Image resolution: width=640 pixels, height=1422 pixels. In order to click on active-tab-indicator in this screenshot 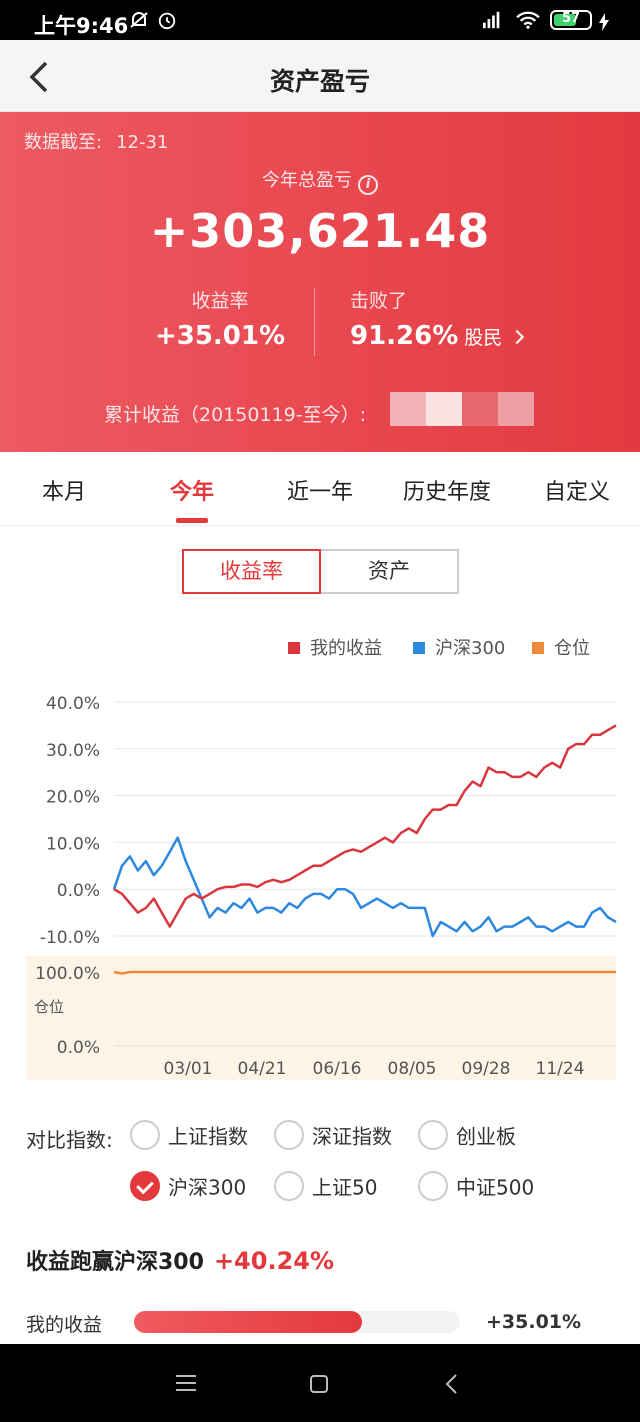, I will do `click(192, 520)`.